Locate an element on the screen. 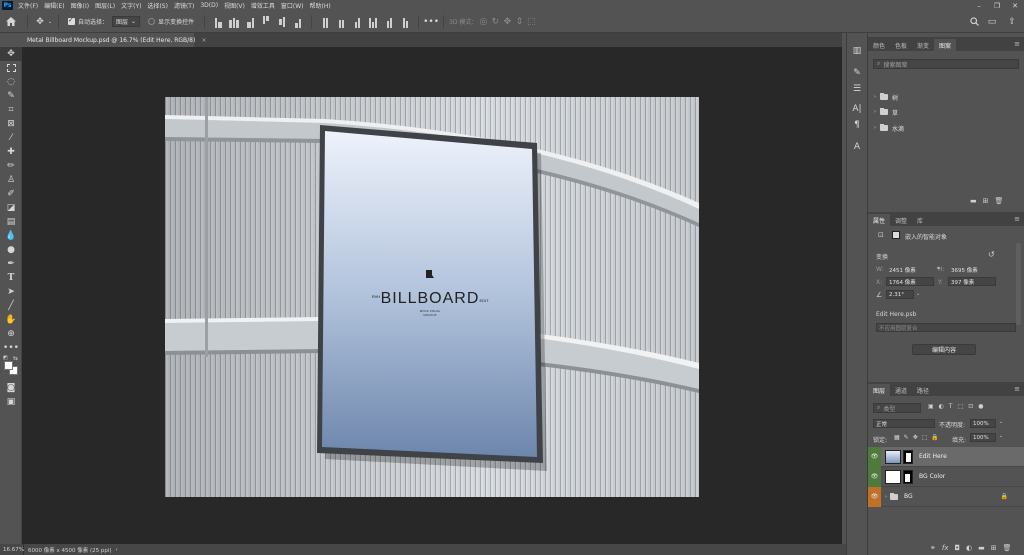 Image resolution: width=1024 pixels, height=555 pixels. glyphs-panel-icon: A is located at coordinates (857, 147).